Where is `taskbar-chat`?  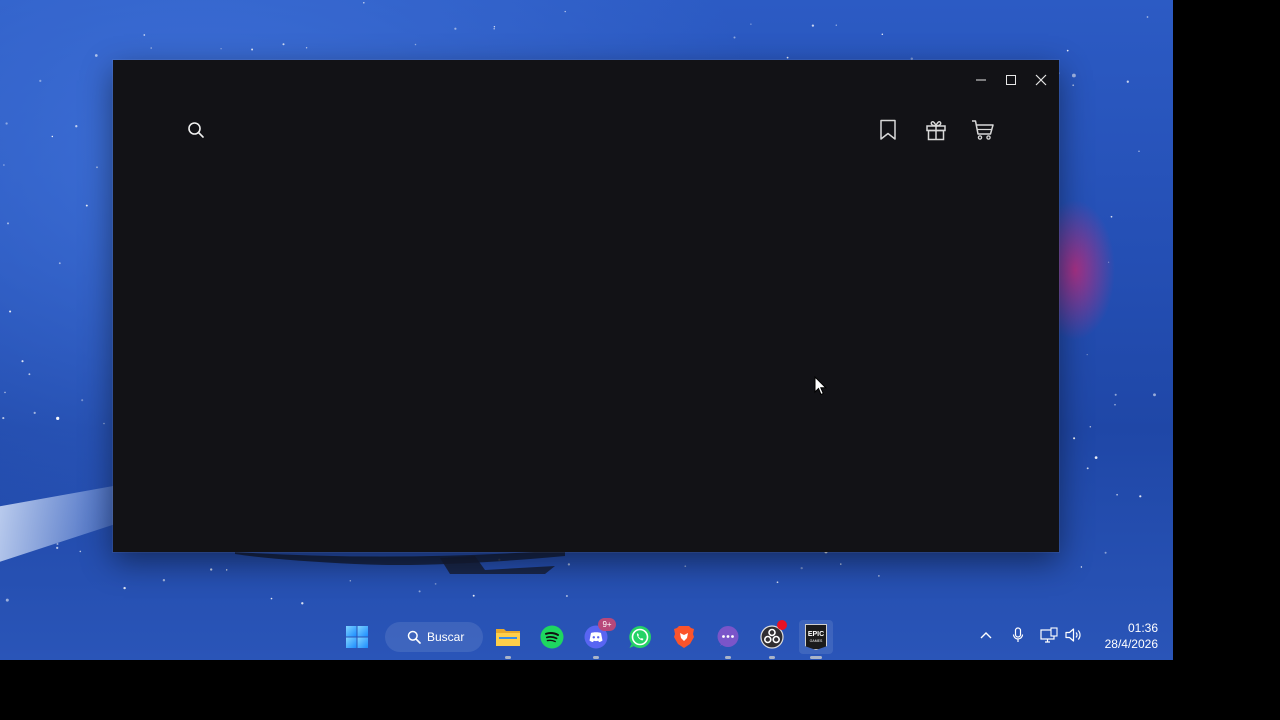 taskbar-chat is located at coordinates (728, 639).